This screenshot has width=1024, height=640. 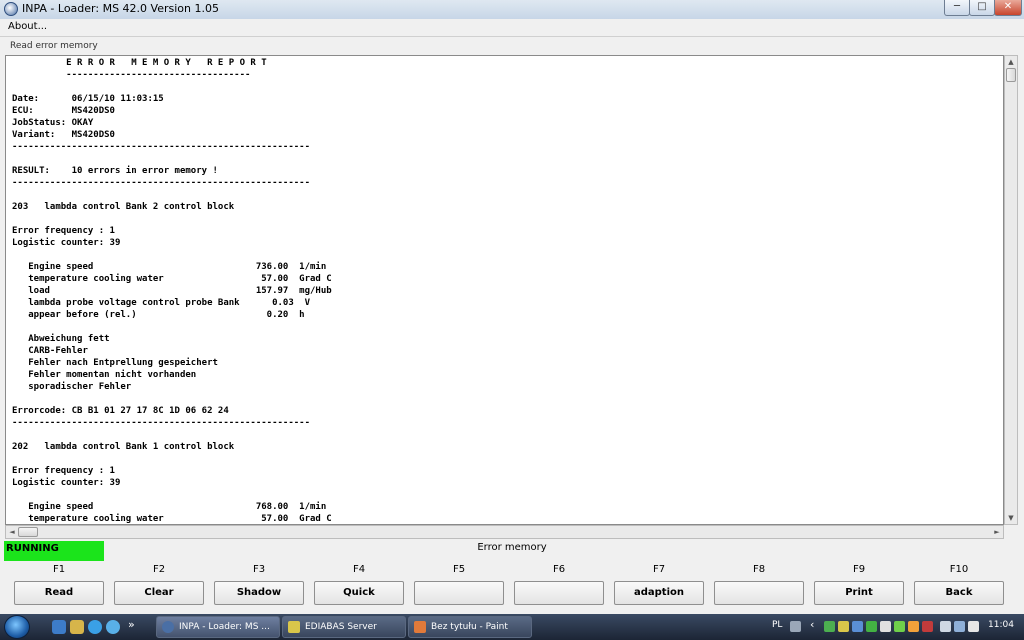 I want to click on clock: 11:04, so click(x=1001, y=625).